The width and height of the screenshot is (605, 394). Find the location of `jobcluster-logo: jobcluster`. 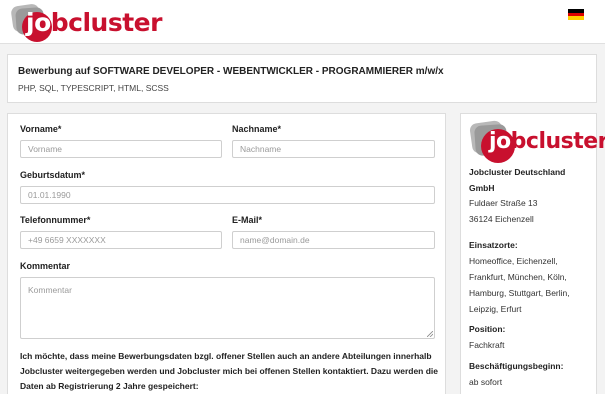

jobcluster-logo: jobcluster is located at coordinates (86, 22).